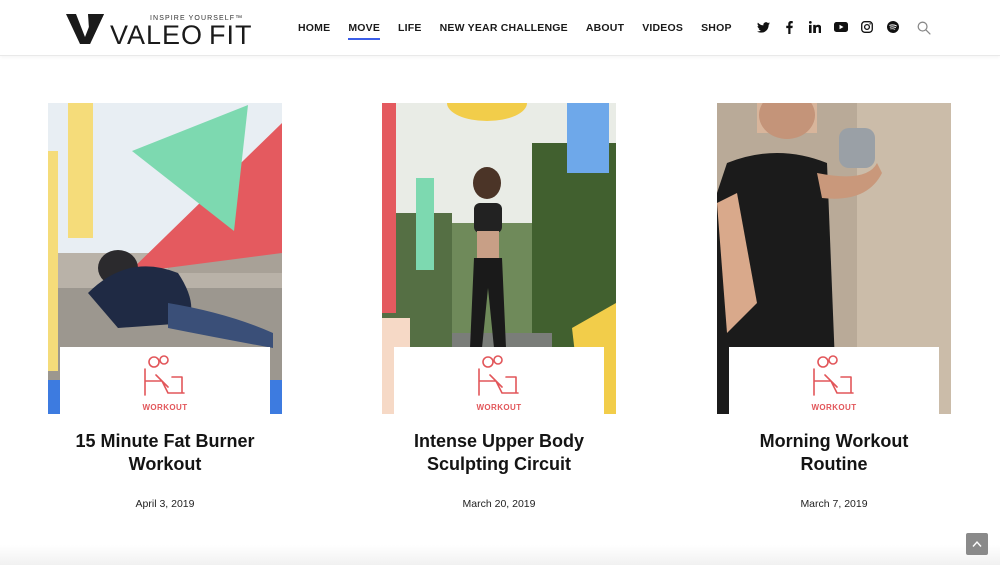  Describe the element at coordinates (314, 28) in the screenshot. I see `nav-home: HOME` at that location.